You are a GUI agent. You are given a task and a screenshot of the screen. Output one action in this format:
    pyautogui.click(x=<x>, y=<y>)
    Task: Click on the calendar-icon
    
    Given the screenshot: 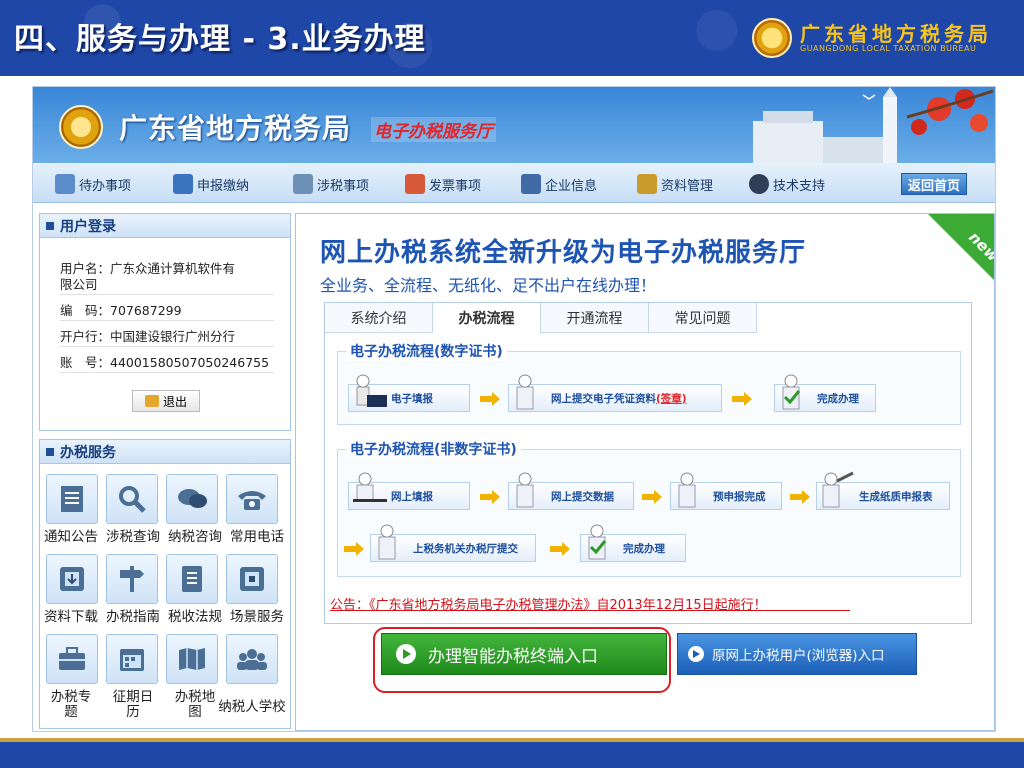 What is the action you would take?
    pyautogui.click(x=132, y=660)
    